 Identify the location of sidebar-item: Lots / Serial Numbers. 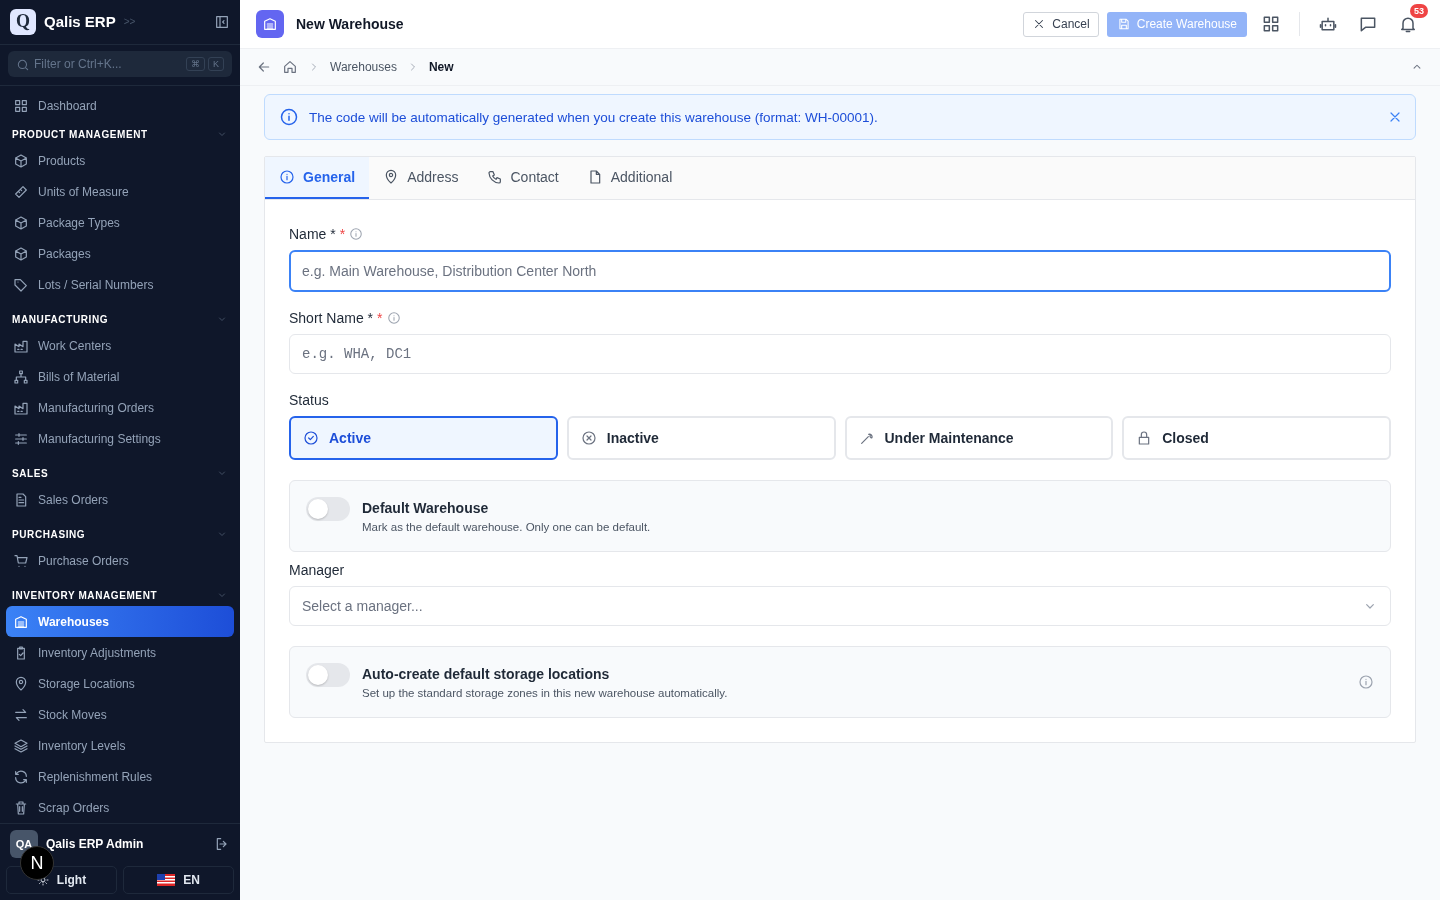
(120, 284).